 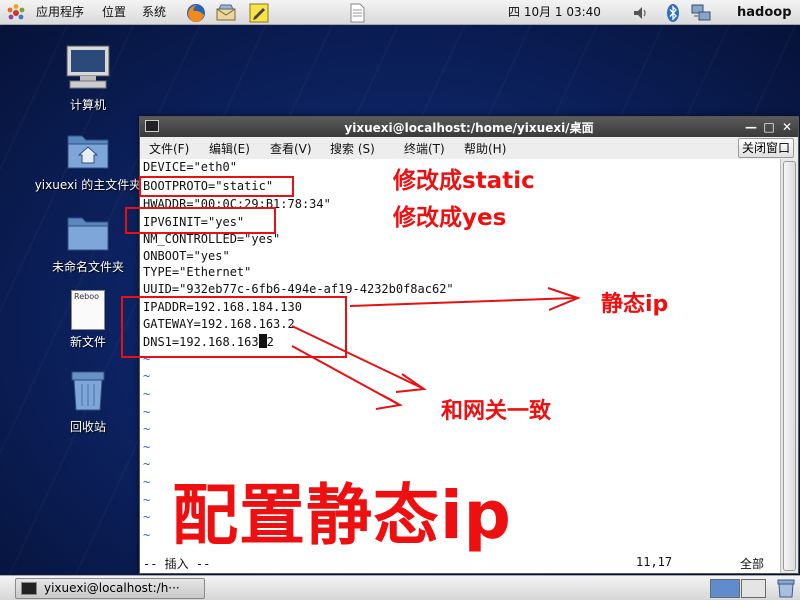 I want to click on desktop-icon-label: 回收站, so click(x=87, y=427).